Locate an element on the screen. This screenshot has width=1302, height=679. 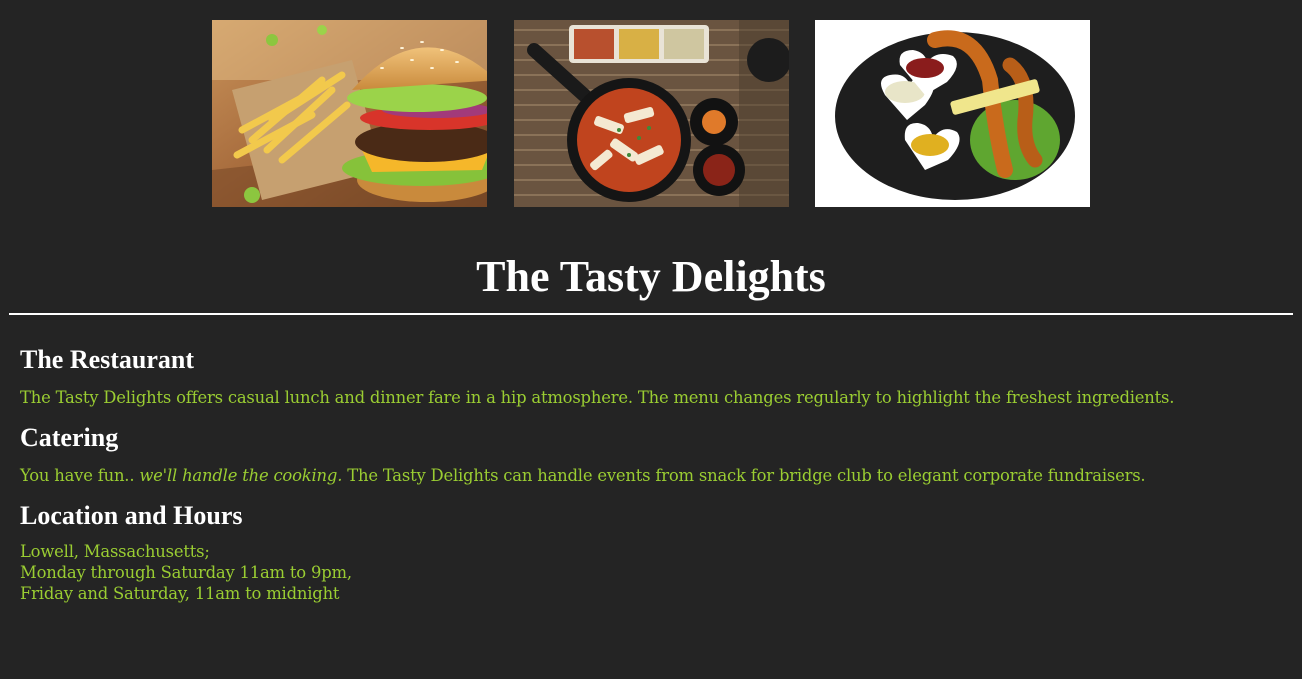
tteokbokki-skillet-photo is located at coordinates (651, 113).